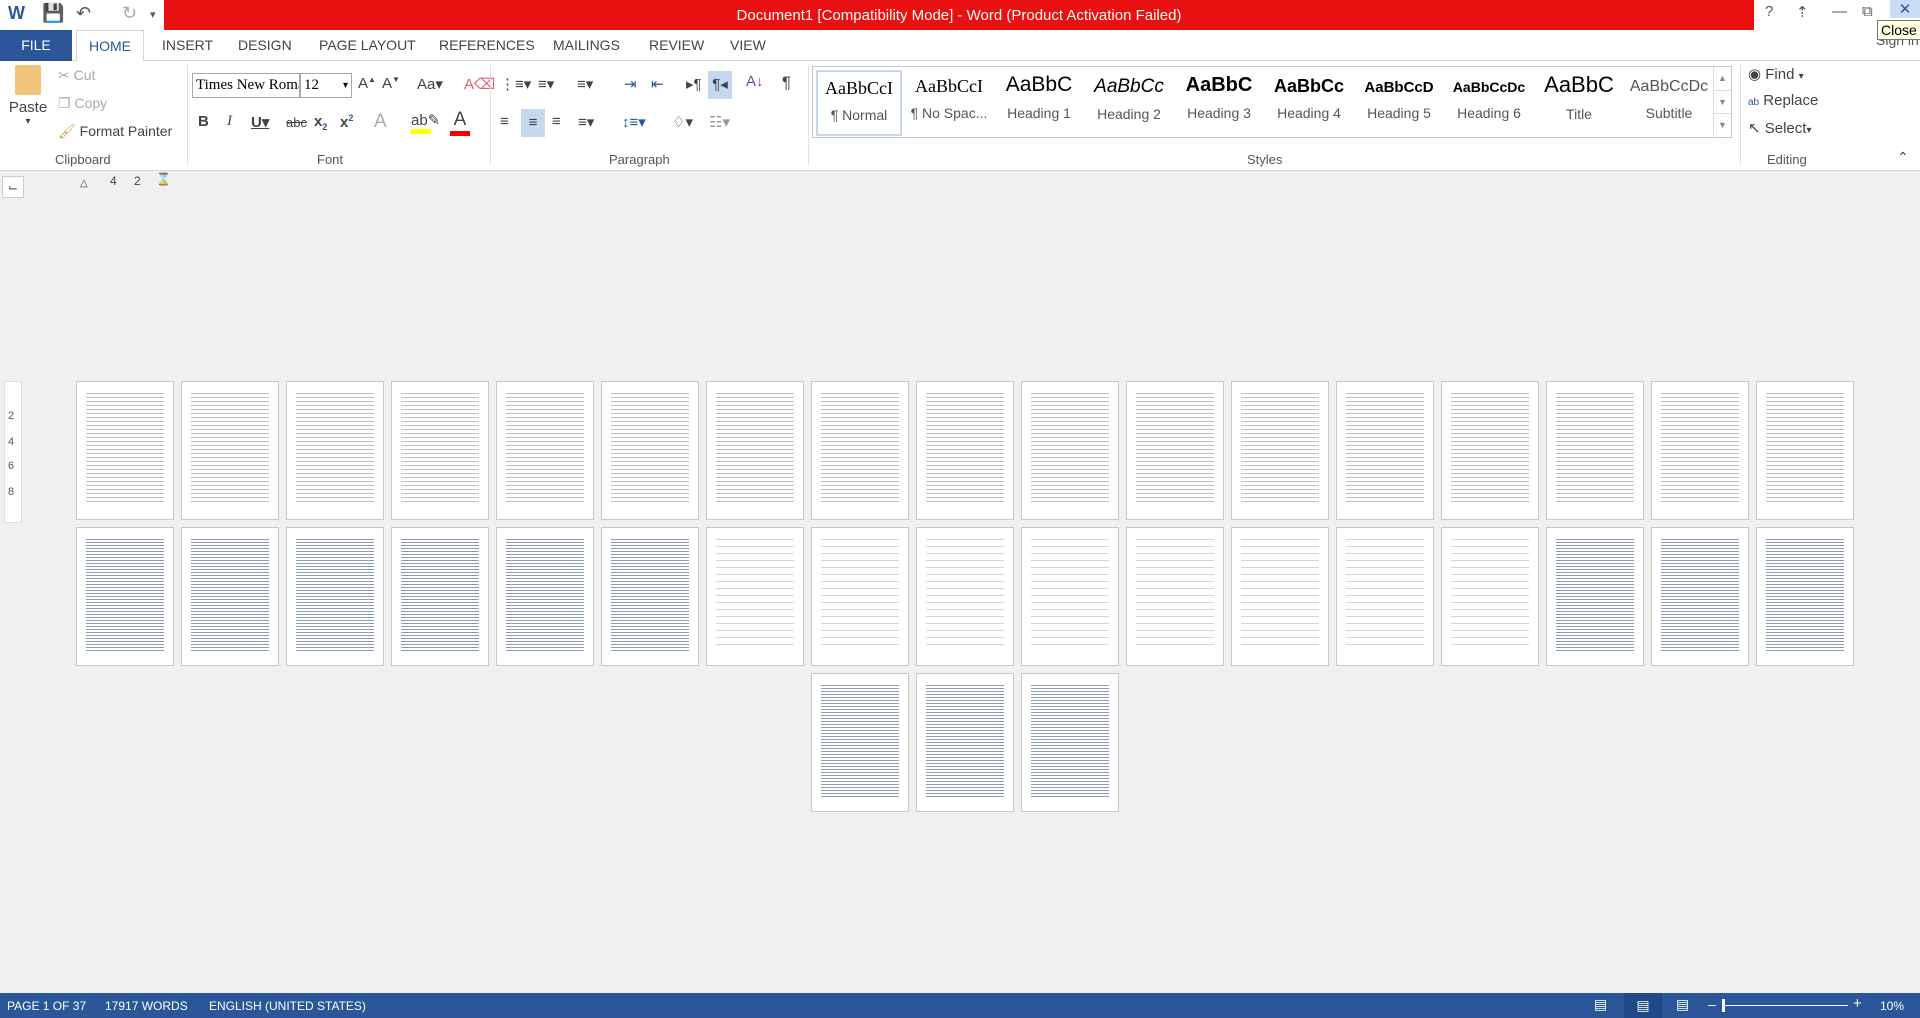 The width and height of the screenshot is (1920, 1018). What do you see at coordinates (265, 45) in the screenshot?
I see `tab-design: DESIGN` at bounding box center [265, 45].